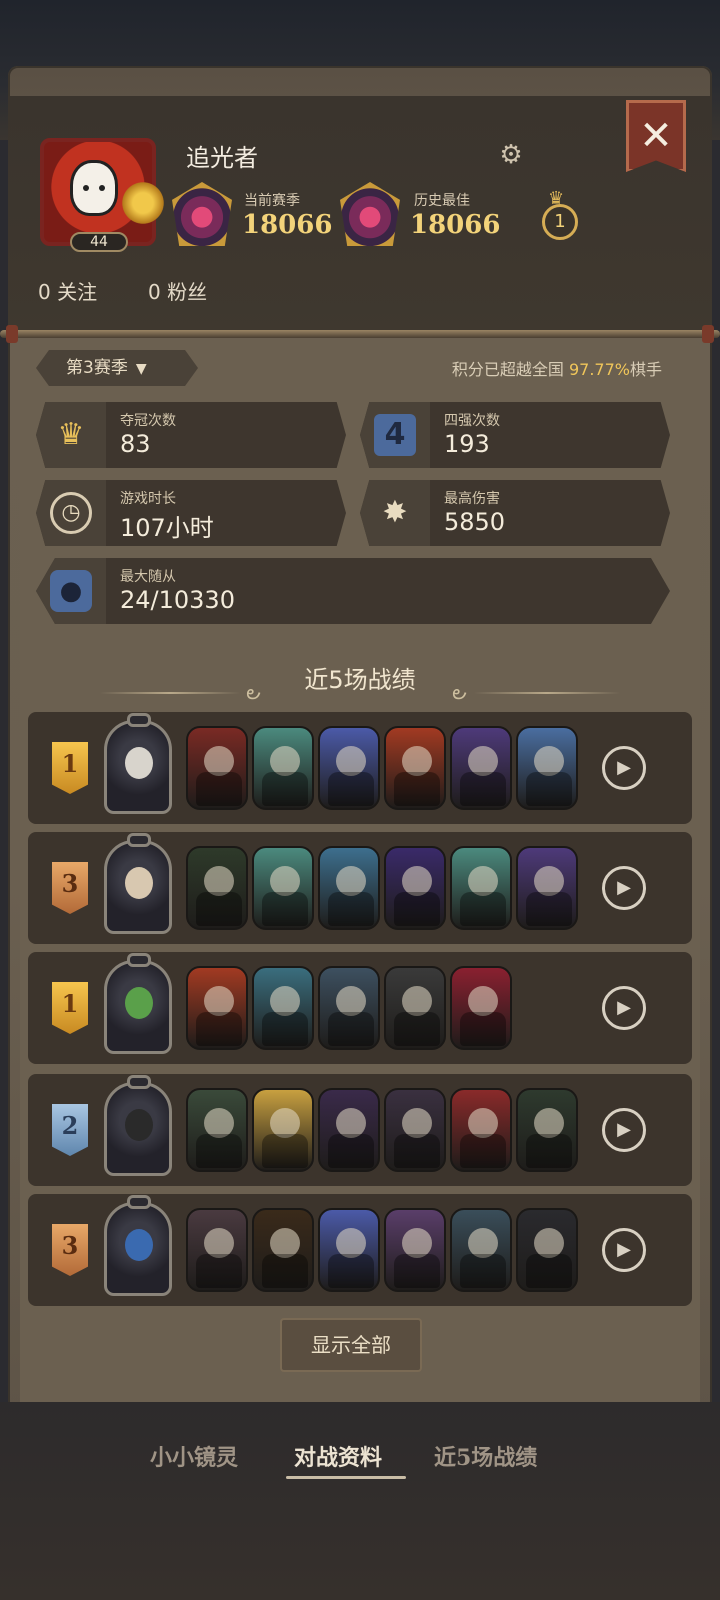 The width and height of the screenshot is (720, 1600). Describe the element at coordinates (70, 1130) in the screenshot. I see `placement-badge: 2` at that location.